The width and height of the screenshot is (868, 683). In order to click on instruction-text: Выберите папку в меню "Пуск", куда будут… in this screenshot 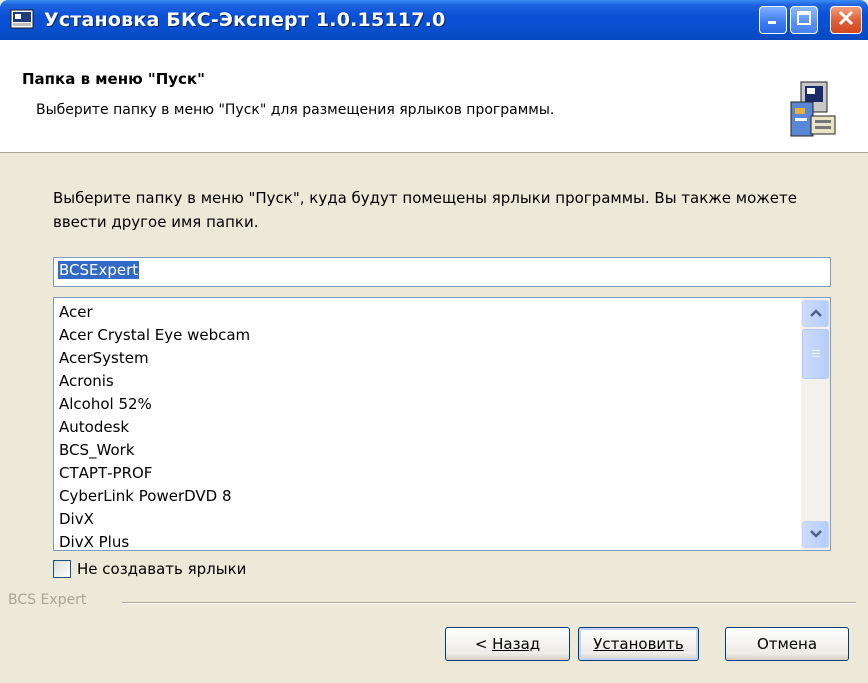, I will do `click(425, 210)`.